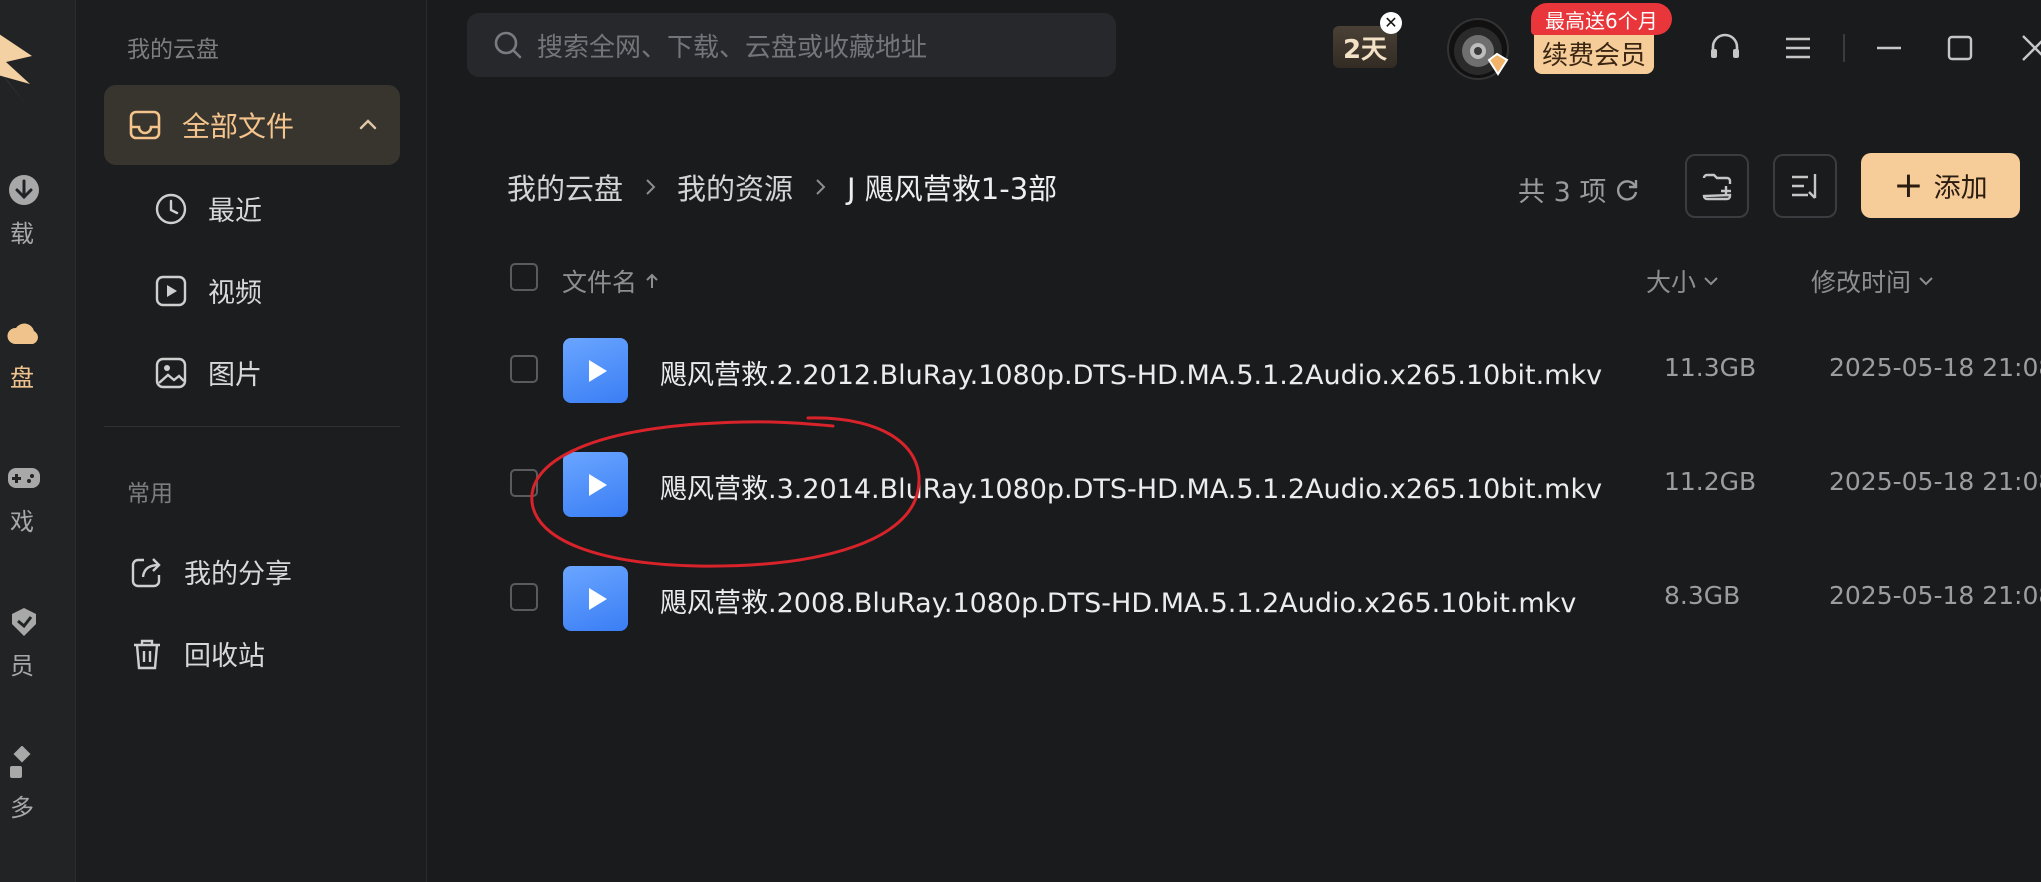 The height and width of the screenshot is (882, 2041). What do you see at coordinates (368, 125) in the screenshot?
I see `chevron-up-icon` at bounding box center [368, 125].